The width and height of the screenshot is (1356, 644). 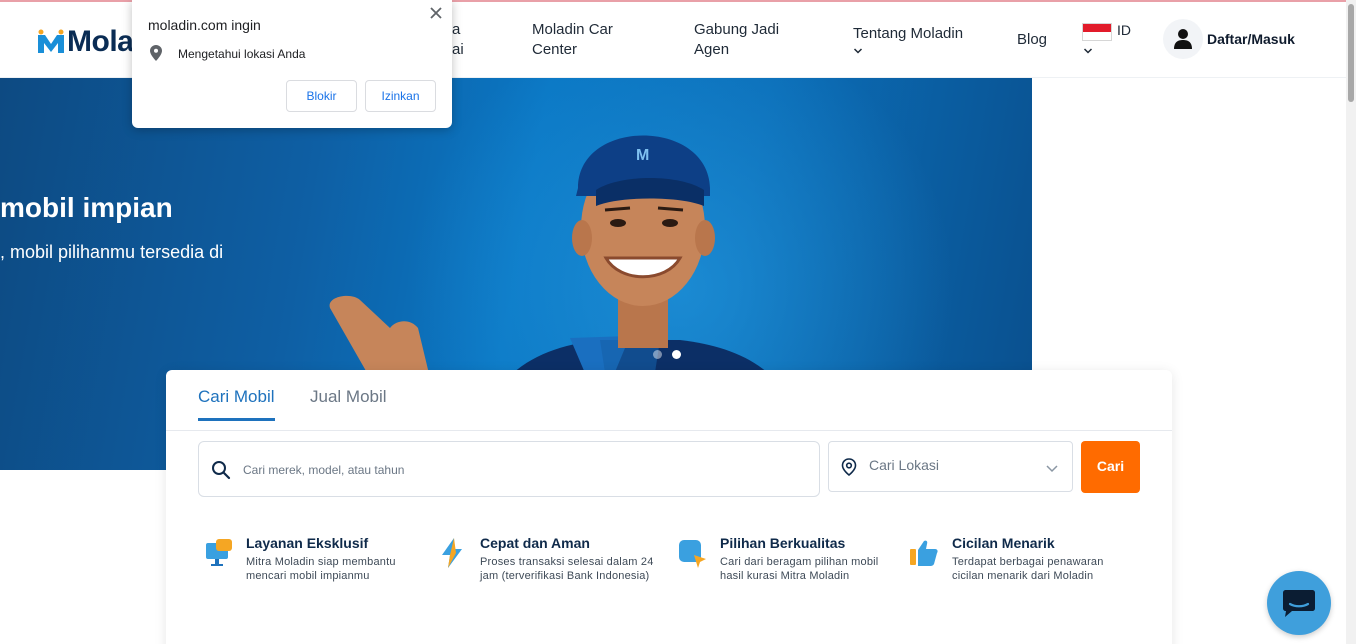 I want to click on nav-item-partial-line1: a, so click(x=456, y=29).